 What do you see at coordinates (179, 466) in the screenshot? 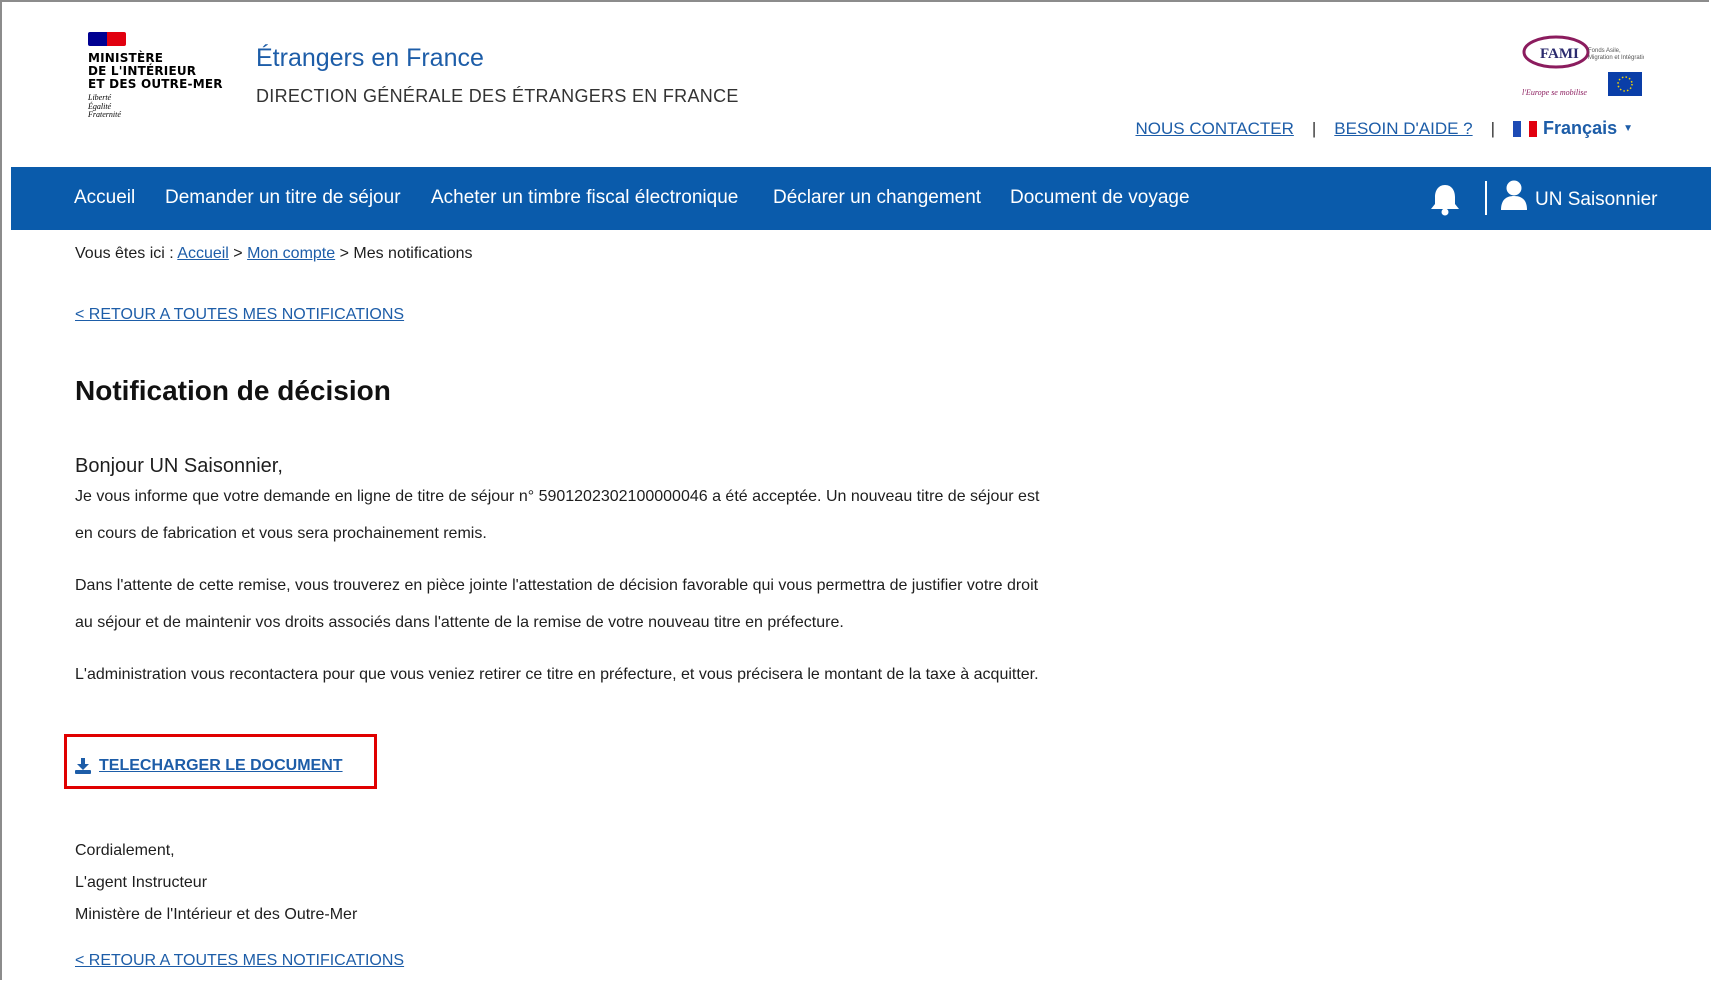
I see `greeting: Bonjour UN Saisonnier,` at bounding box center [179, 466].